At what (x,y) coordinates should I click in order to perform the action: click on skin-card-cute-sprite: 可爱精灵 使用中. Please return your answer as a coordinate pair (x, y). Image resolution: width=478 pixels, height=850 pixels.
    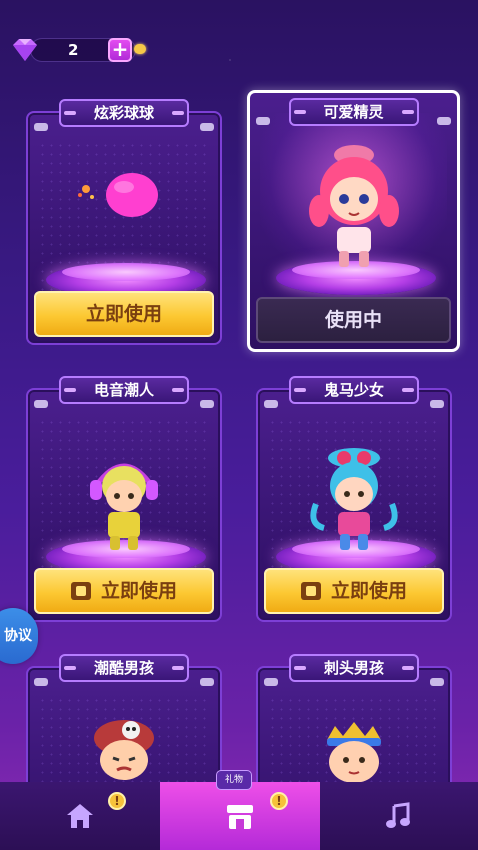
    Looking at the image, I should click on (353, 221).